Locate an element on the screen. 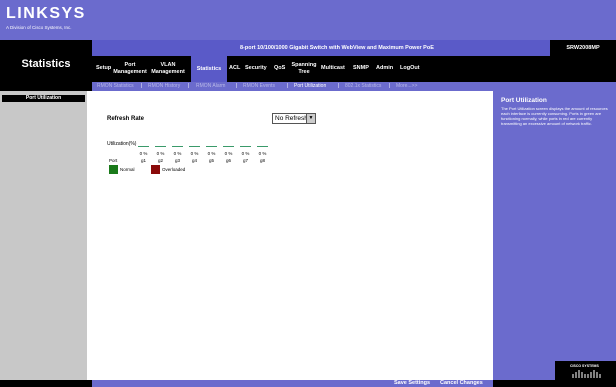  subnav-more: More...>> is located at coordinates (406, 86).